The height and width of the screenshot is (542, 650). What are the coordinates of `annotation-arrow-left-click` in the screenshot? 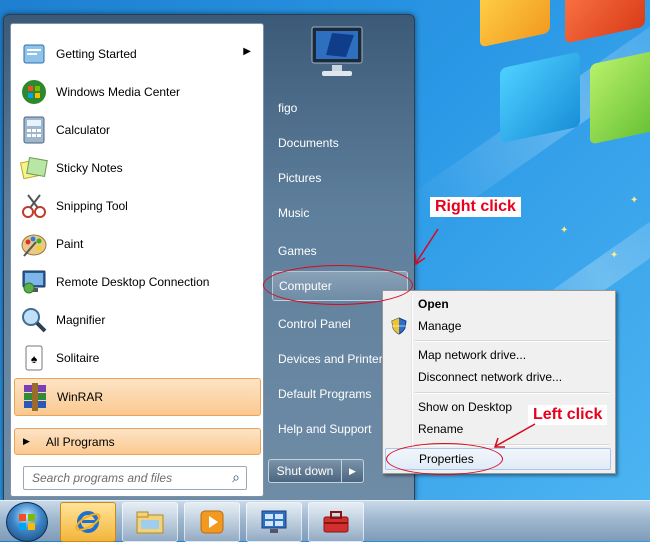 It's located at (514, 435).